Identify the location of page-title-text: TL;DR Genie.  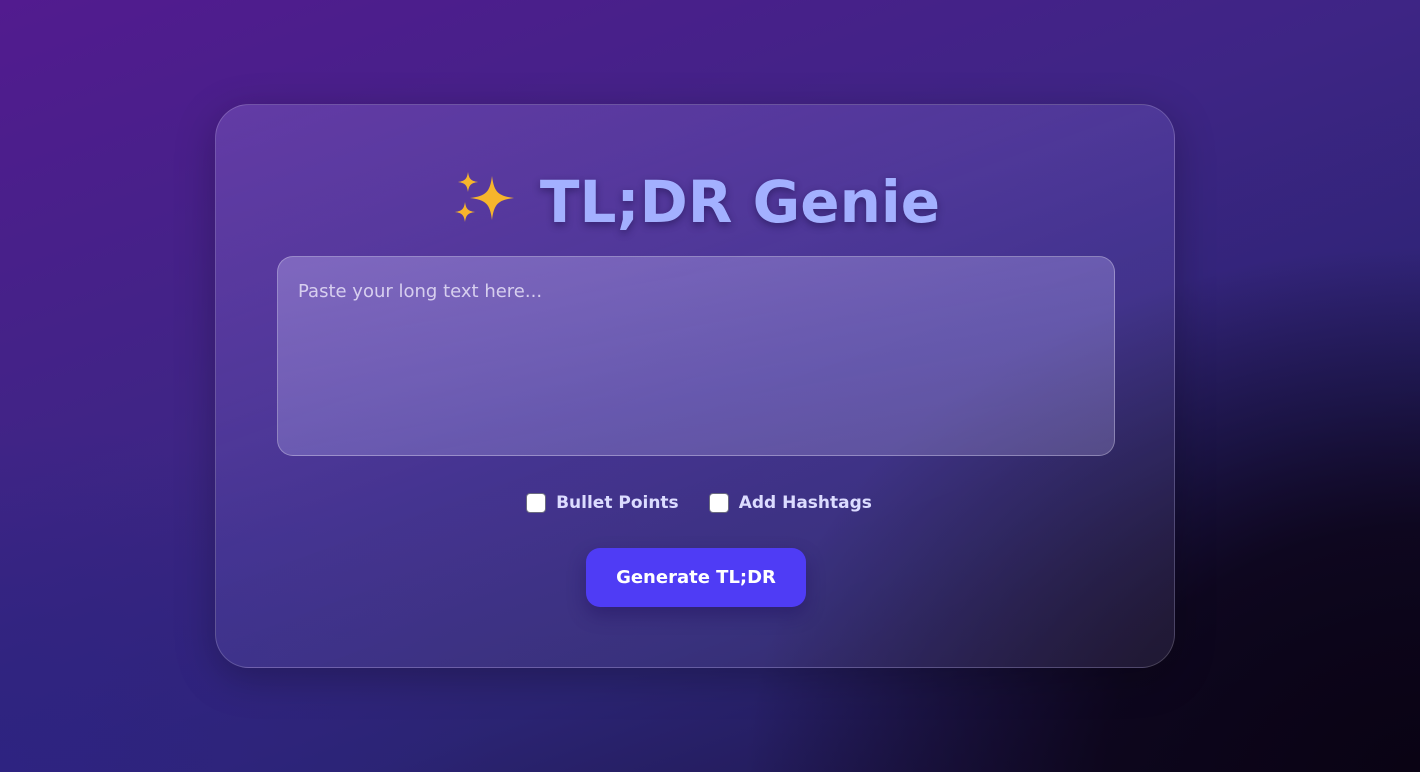
(740, 202).